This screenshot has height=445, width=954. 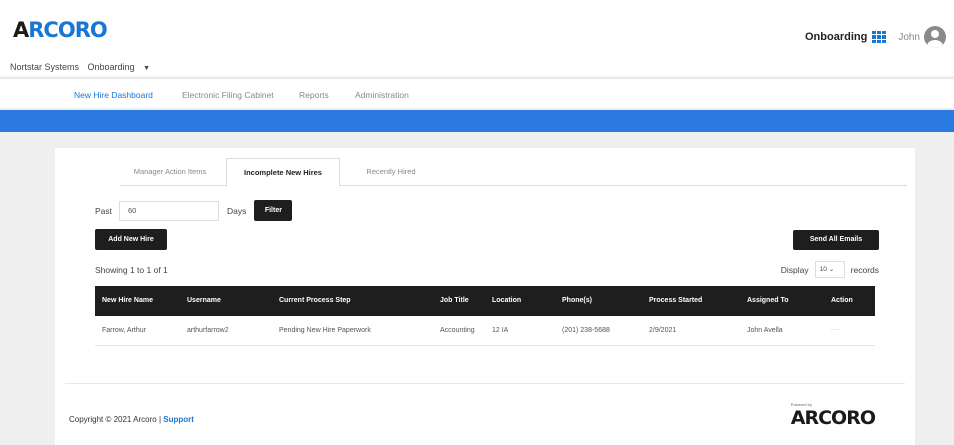 What do you see at coordinates (44, 67) in the screenshot?
I see `company-name: Nortstar Systems` at bounding box center [44, 67].